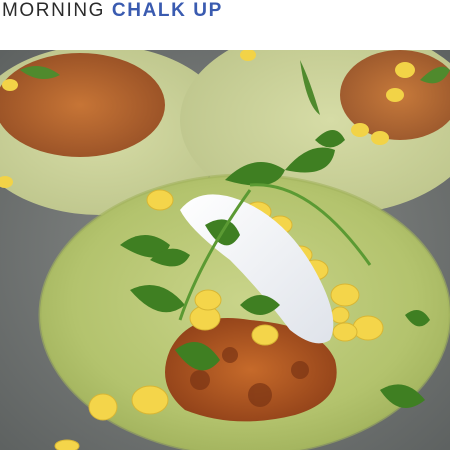  Describe the element at coordinates (225, 460) in the screenshot. I see `bottom-margin` at that location.